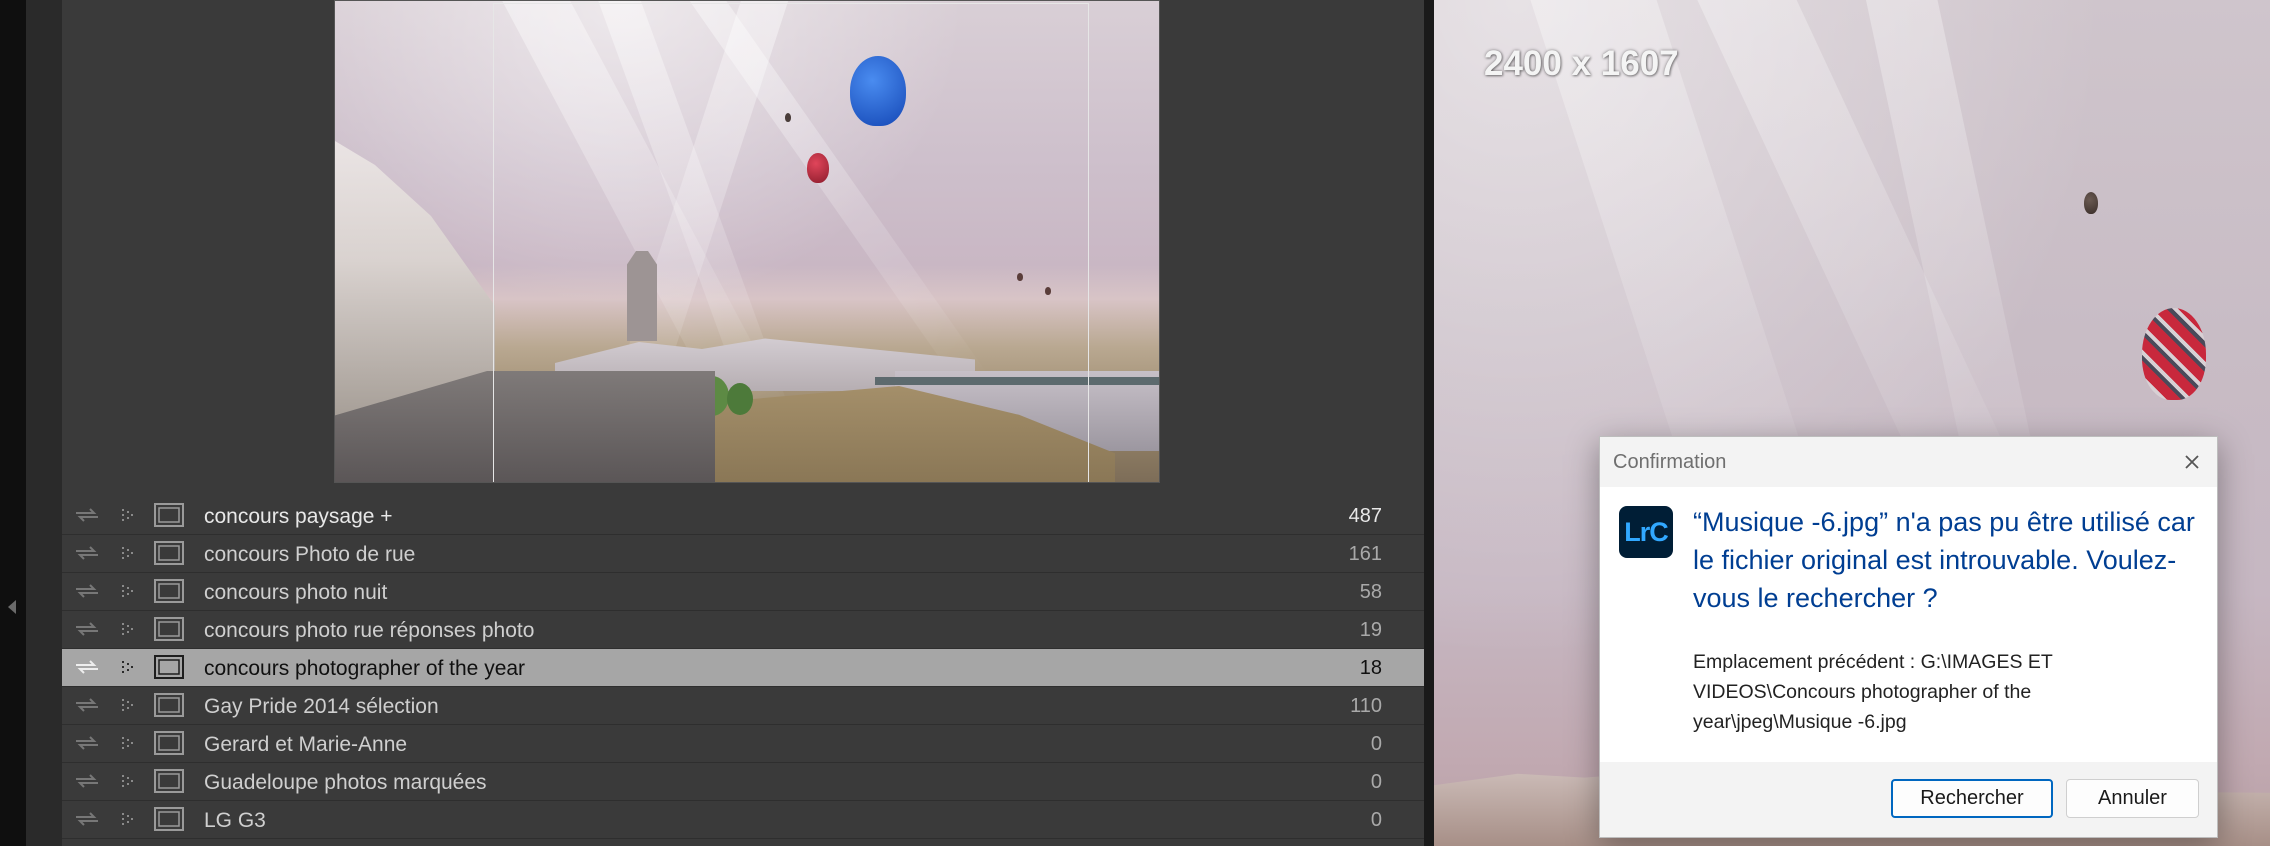 The image size is (2270, 846). What do you see at coordinates (743, 630) in the screenshot?
I see `collection-row: concours photo rue réponses photo 19` at bounding box center [743, 630].